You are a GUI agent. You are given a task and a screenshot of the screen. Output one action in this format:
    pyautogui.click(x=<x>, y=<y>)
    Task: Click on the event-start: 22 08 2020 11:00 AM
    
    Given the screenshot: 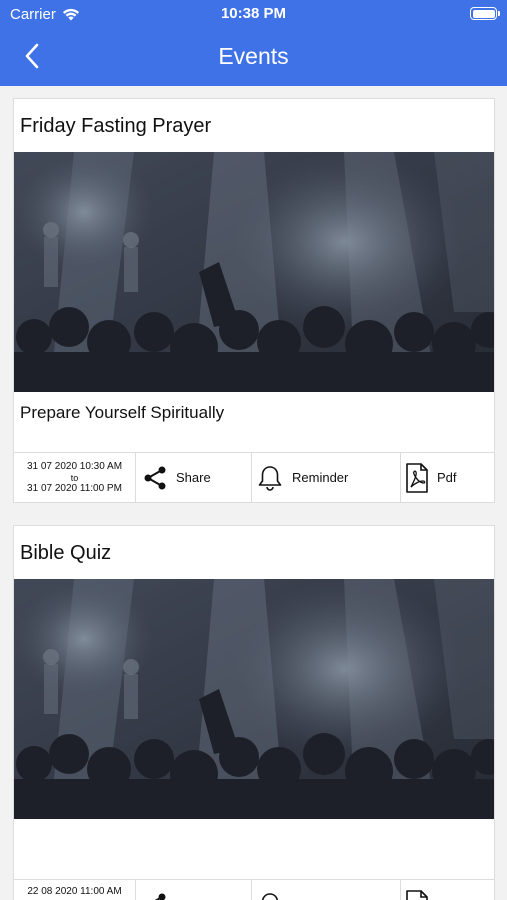 What is the action you would take?
    pyautogui.click(x=74, y=891)
    